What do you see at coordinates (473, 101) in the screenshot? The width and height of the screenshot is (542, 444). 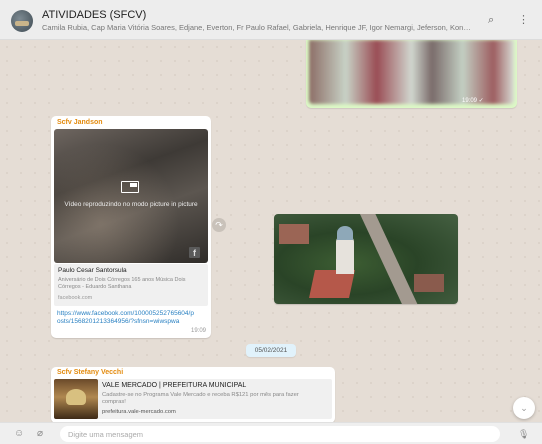 I see `message-timestamp: 19:09 ✓` at bounding box center [473, 101].